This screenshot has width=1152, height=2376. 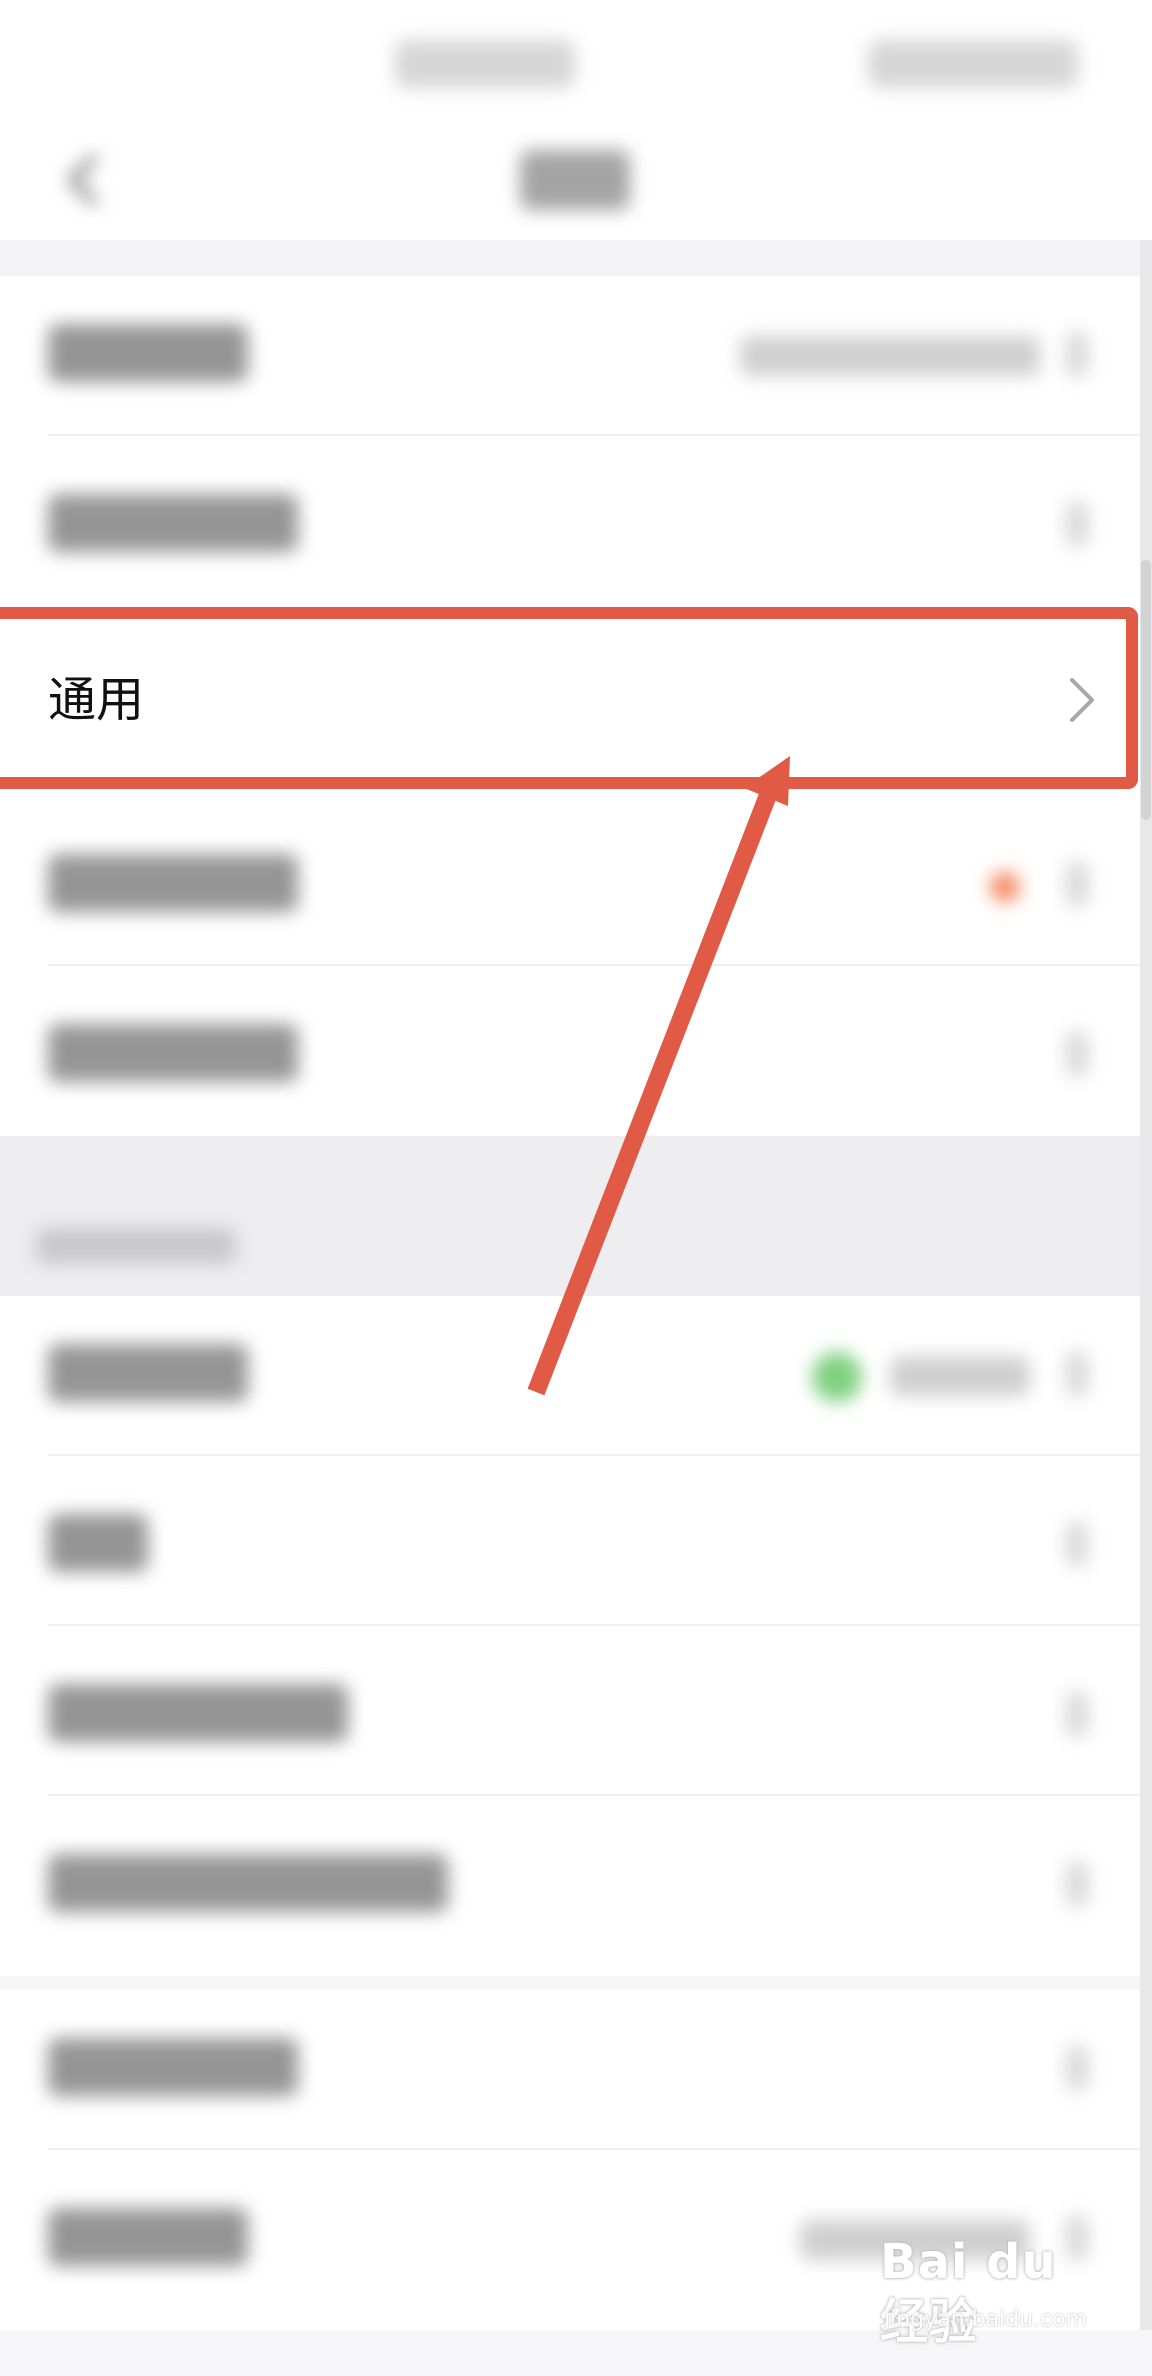 I want to click on status-time, so click(x=485, y=64).